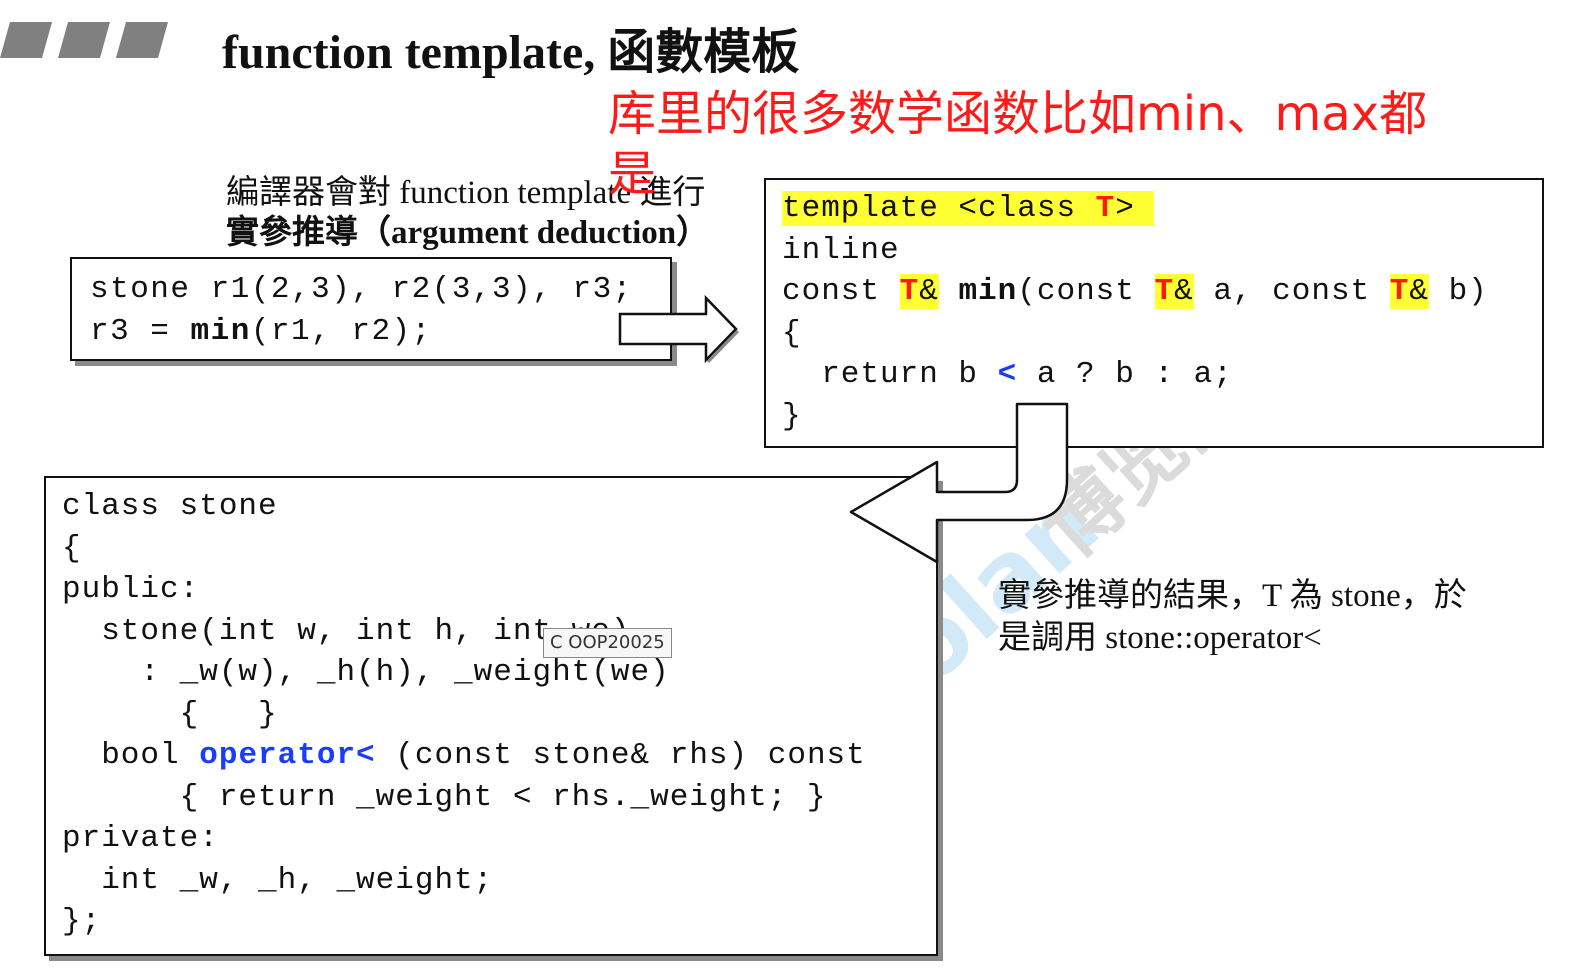  What do you see at coordinates (632, 174) in the screenshot?
I see `red-annotation-line-2: 是` at bounding box center [632, 174].